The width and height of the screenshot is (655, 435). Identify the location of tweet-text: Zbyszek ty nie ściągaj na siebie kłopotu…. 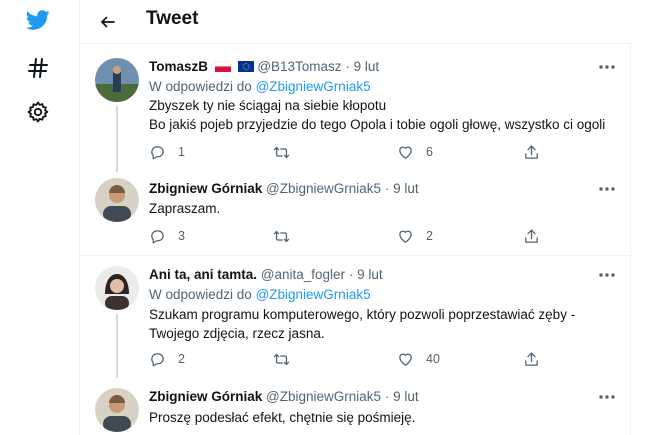
(384, 115).